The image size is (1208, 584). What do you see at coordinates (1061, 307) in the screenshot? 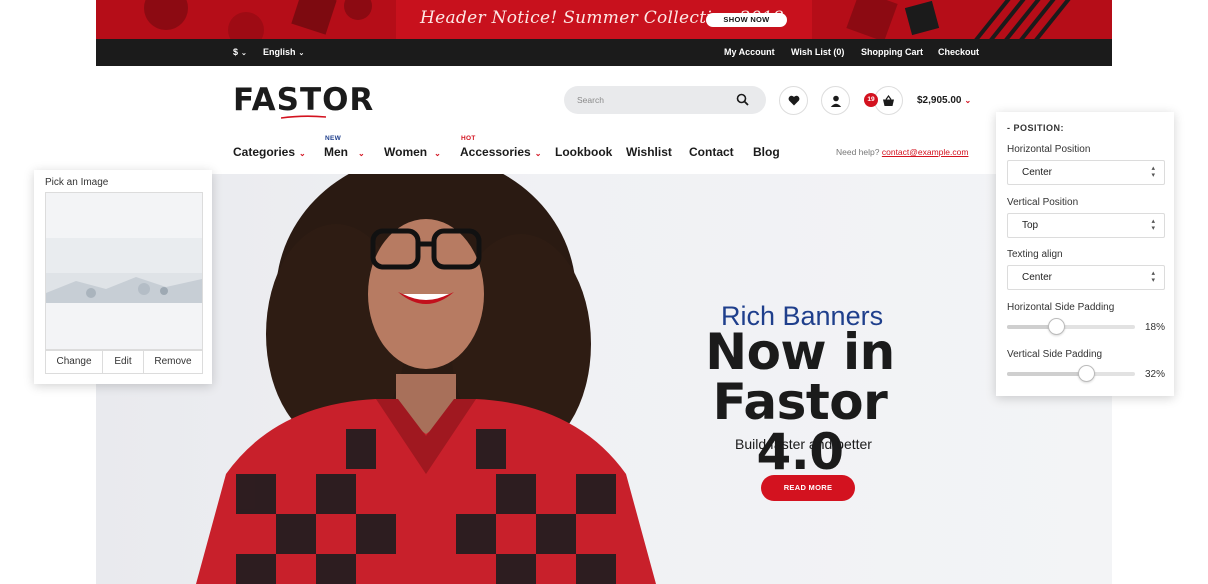
I see `horizontal-padding-label: Horizontal Side Padding` at bounding box center [1061, 307].